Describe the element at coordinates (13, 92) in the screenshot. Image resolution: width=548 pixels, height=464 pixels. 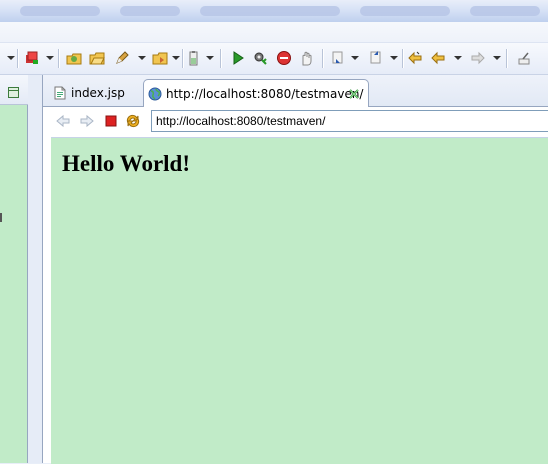
I see `maximize-icon` at that location.